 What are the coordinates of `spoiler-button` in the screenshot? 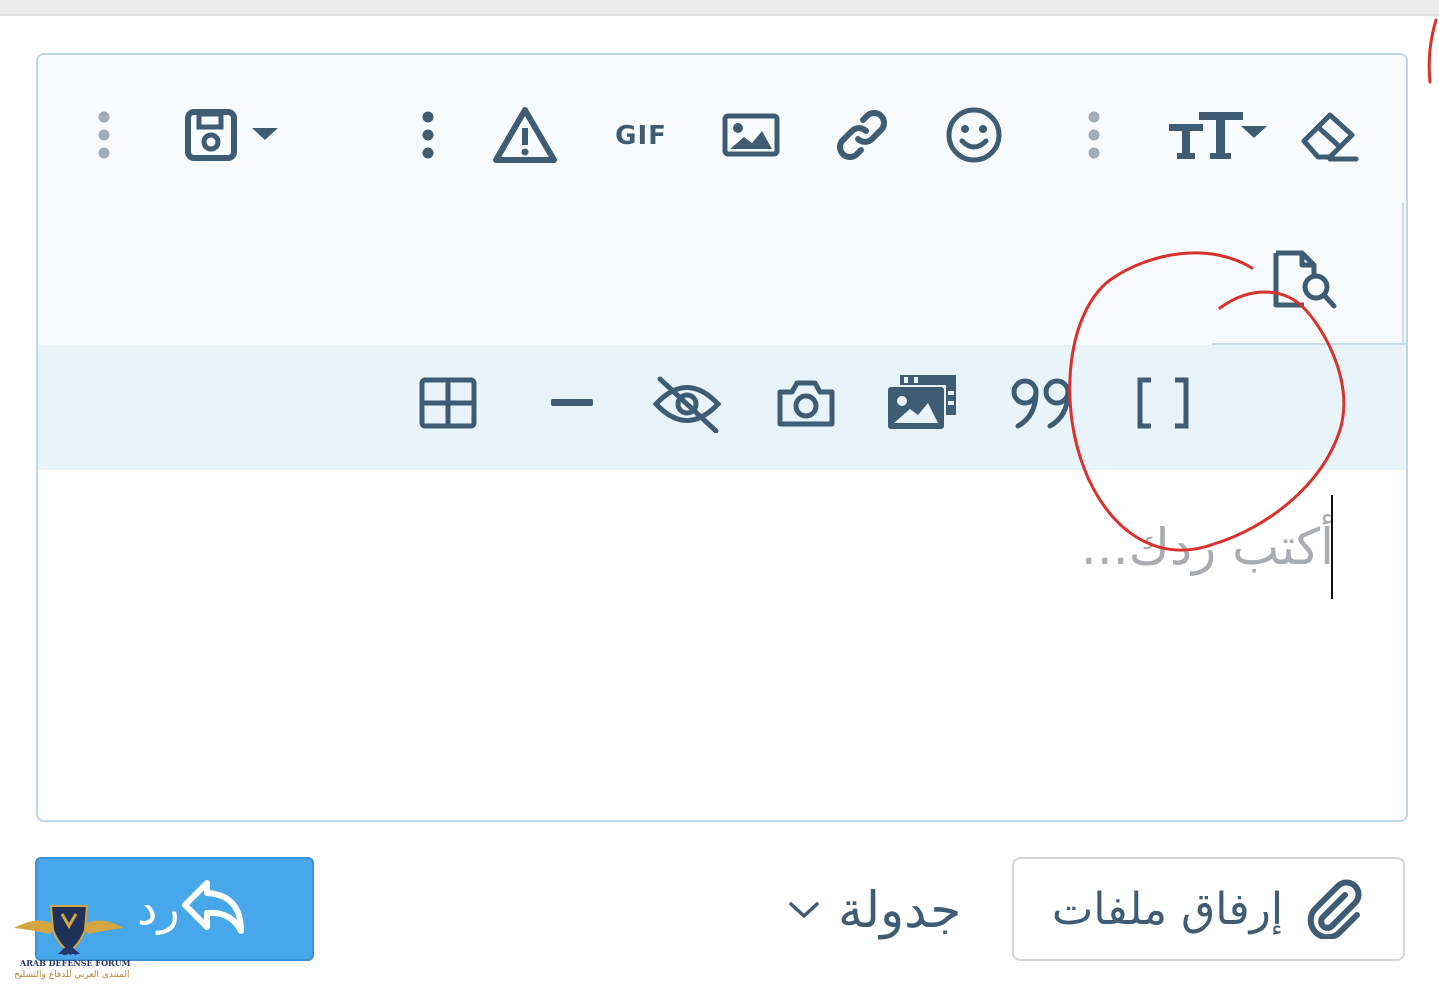 It's located at (687, 404).